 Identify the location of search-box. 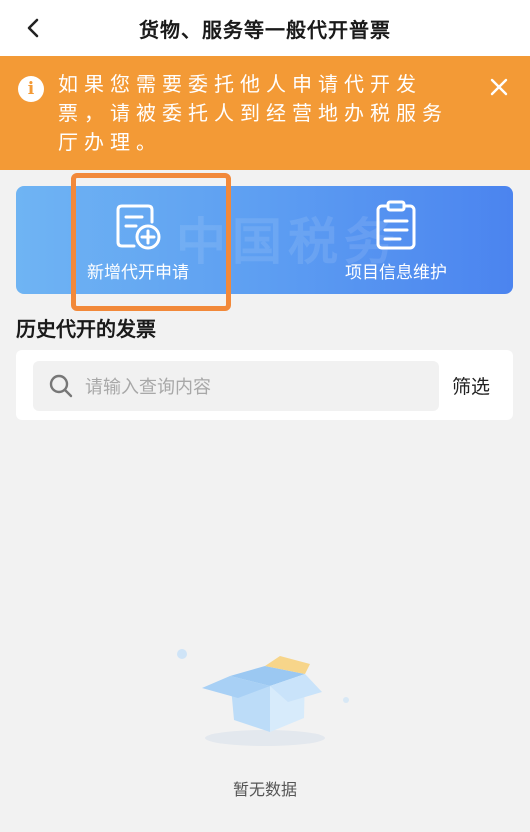
(236, 387).